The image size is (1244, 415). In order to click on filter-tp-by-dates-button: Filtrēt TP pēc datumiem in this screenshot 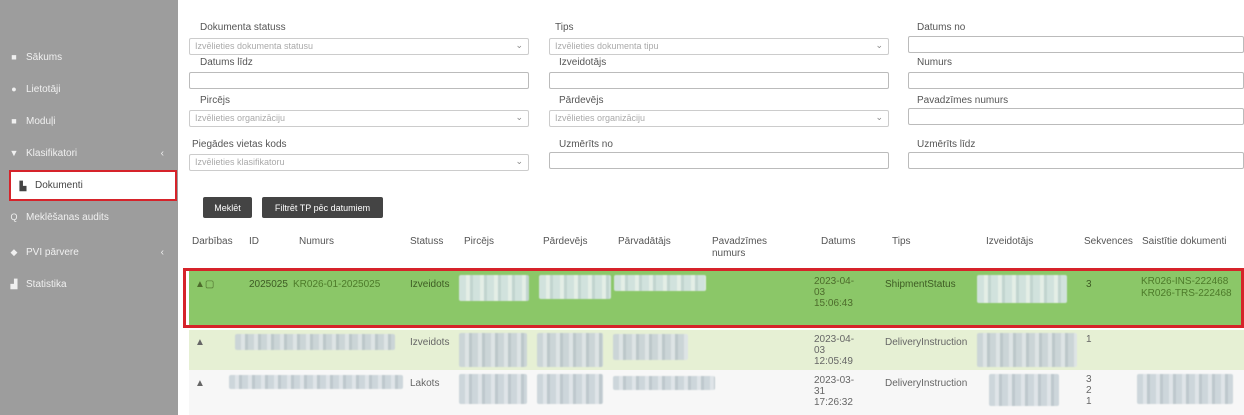, I will do `click(322, 207)`.